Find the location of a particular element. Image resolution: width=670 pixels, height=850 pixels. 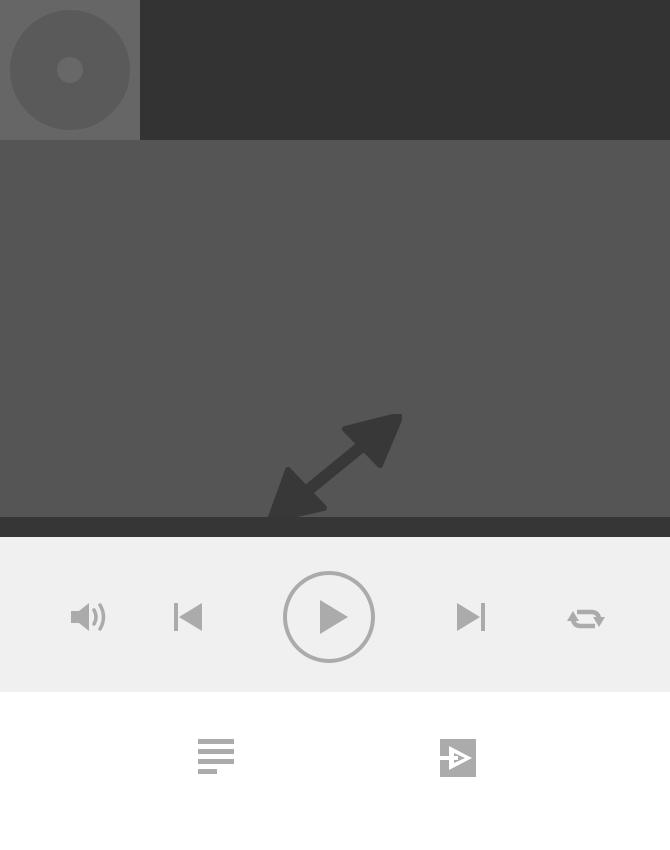

progress-bar is located at coordinates (335, 527).